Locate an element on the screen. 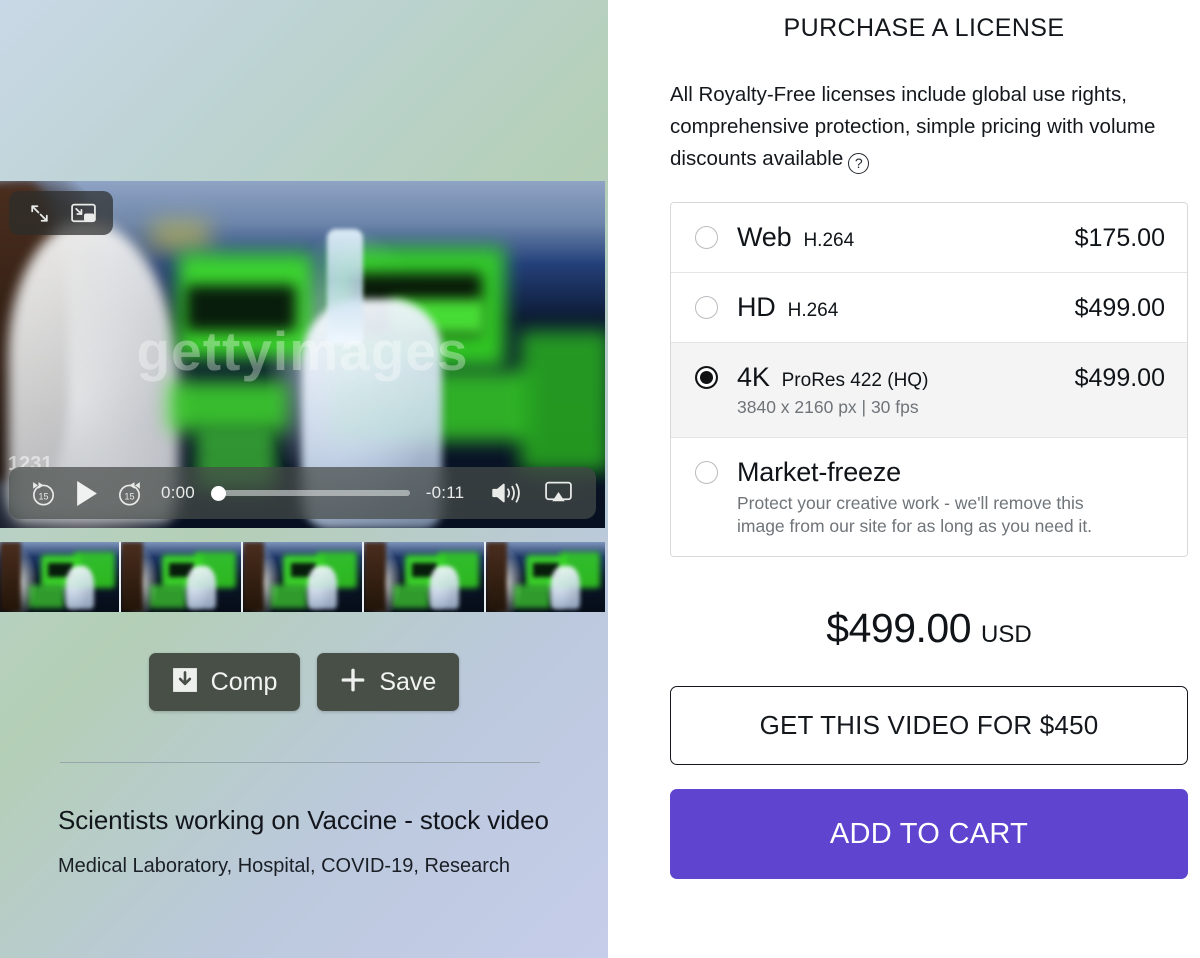 The width and height of the screenshot is (1200, 958). save-button: Save is located at coordinates (388, 682).